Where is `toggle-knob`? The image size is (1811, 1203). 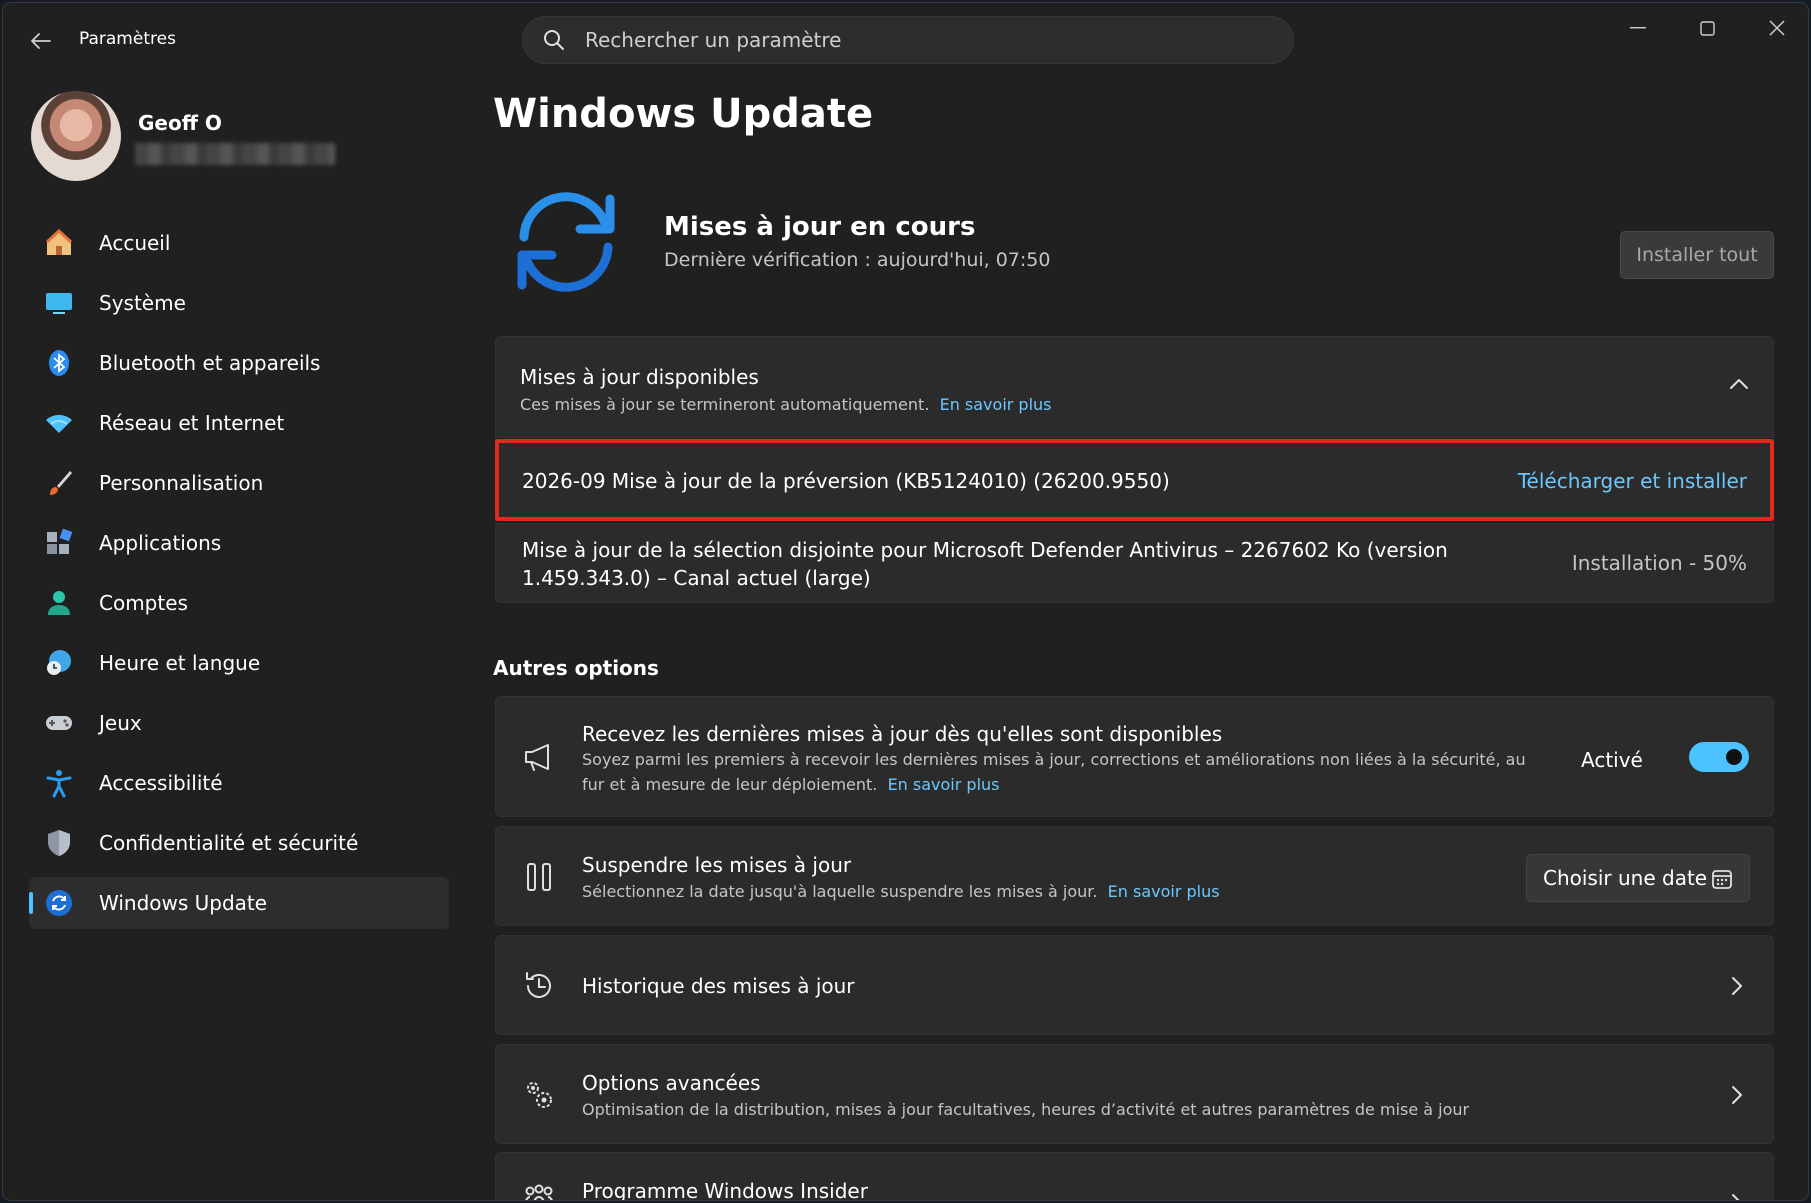
toggle-knob is located at coordinates (1734, 757).